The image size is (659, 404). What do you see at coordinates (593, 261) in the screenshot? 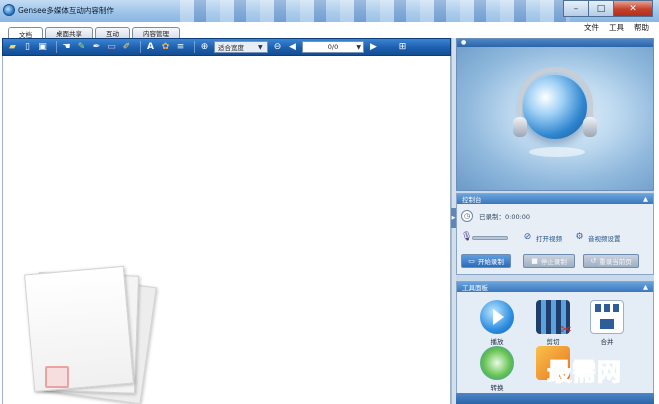
I see `undo-icon: ↺` at bounding box center [593, 261].